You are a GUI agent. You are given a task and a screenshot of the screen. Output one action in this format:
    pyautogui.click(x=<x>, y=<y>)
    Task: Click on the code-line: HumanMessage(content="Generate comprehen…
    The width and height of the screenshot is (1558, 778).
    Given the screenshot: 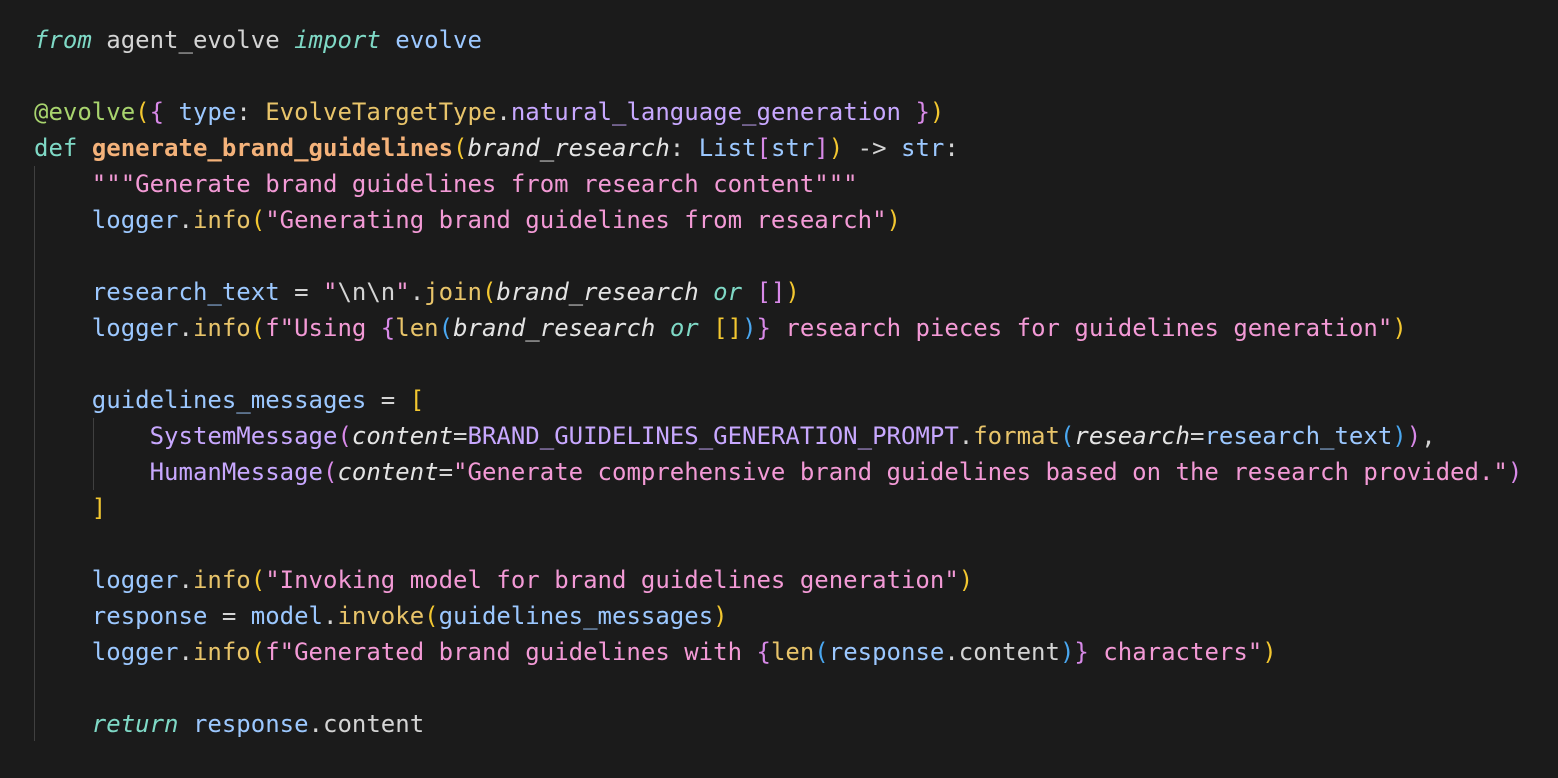 What is the action you would take?
    pyautogui.click(x=778, y=472)
    